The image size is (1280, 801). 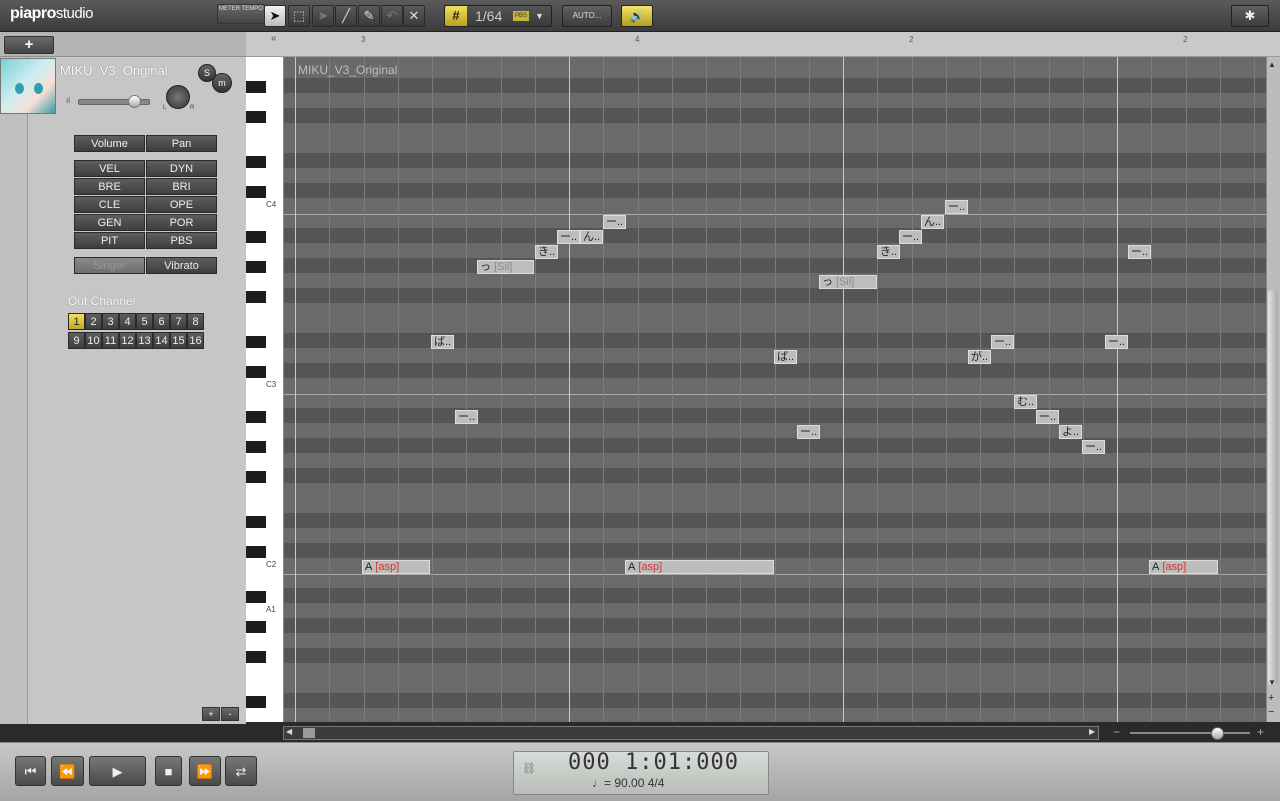 I want to click on chevron-down-icon: ▼, so click(x=539, y=16).